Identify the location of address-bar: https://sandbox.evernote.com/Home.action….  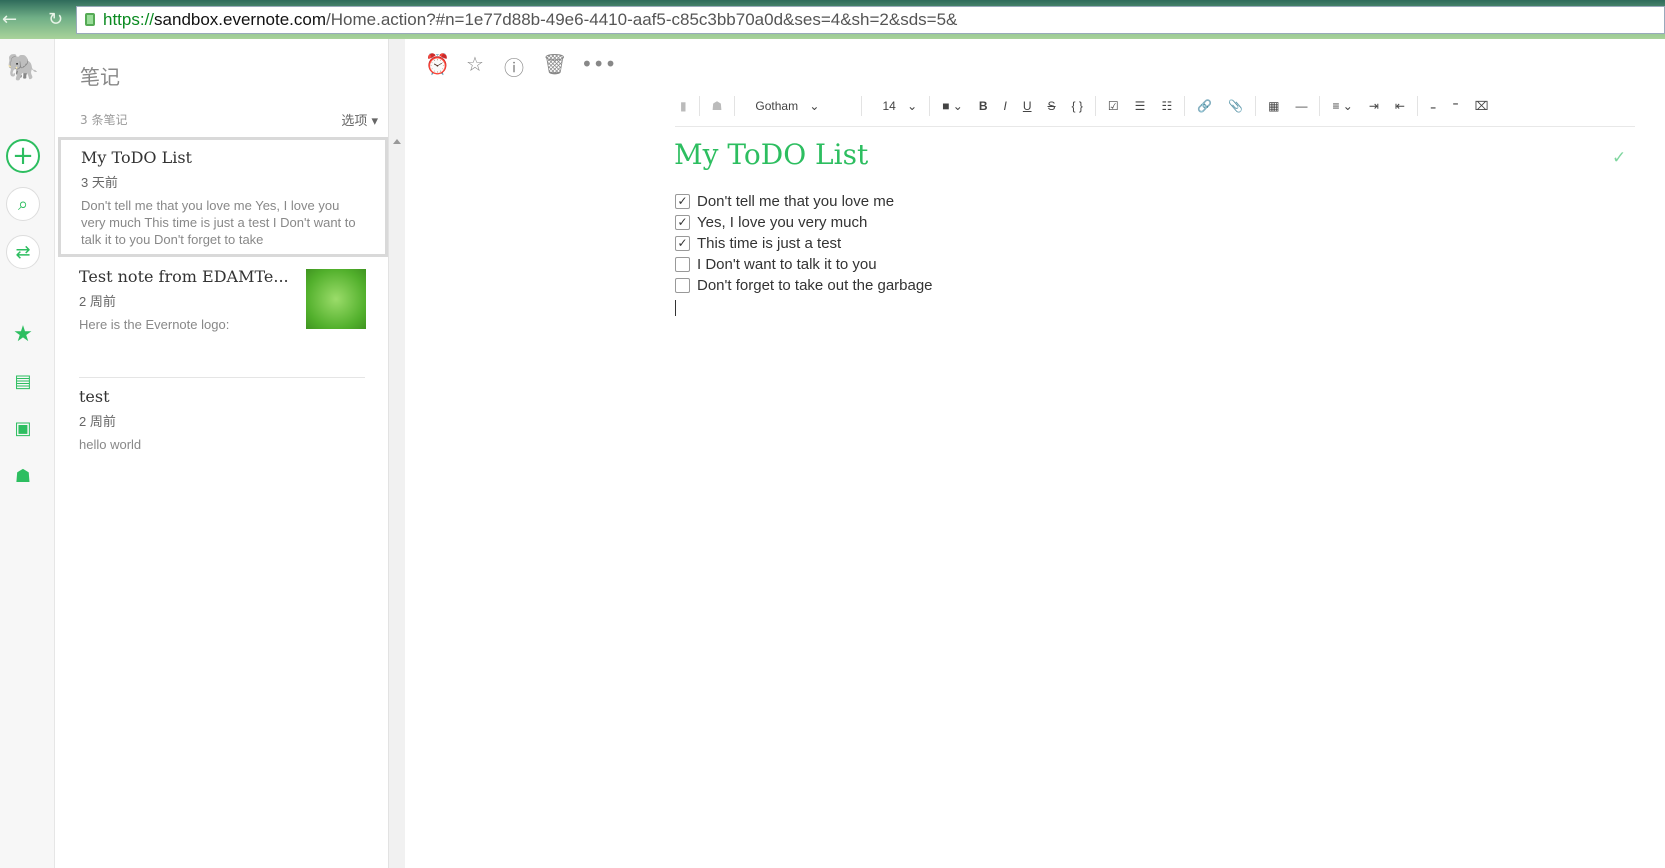
(870, 20).